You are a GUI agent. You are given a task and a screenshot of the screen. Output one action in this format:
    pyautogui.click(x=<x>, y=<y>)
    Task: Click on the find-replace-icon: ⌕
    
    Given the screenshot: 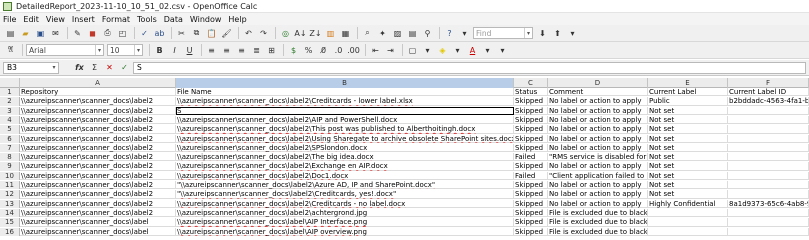 What is the action you would take?
    pyautogui.click(x=367, y=33)
    